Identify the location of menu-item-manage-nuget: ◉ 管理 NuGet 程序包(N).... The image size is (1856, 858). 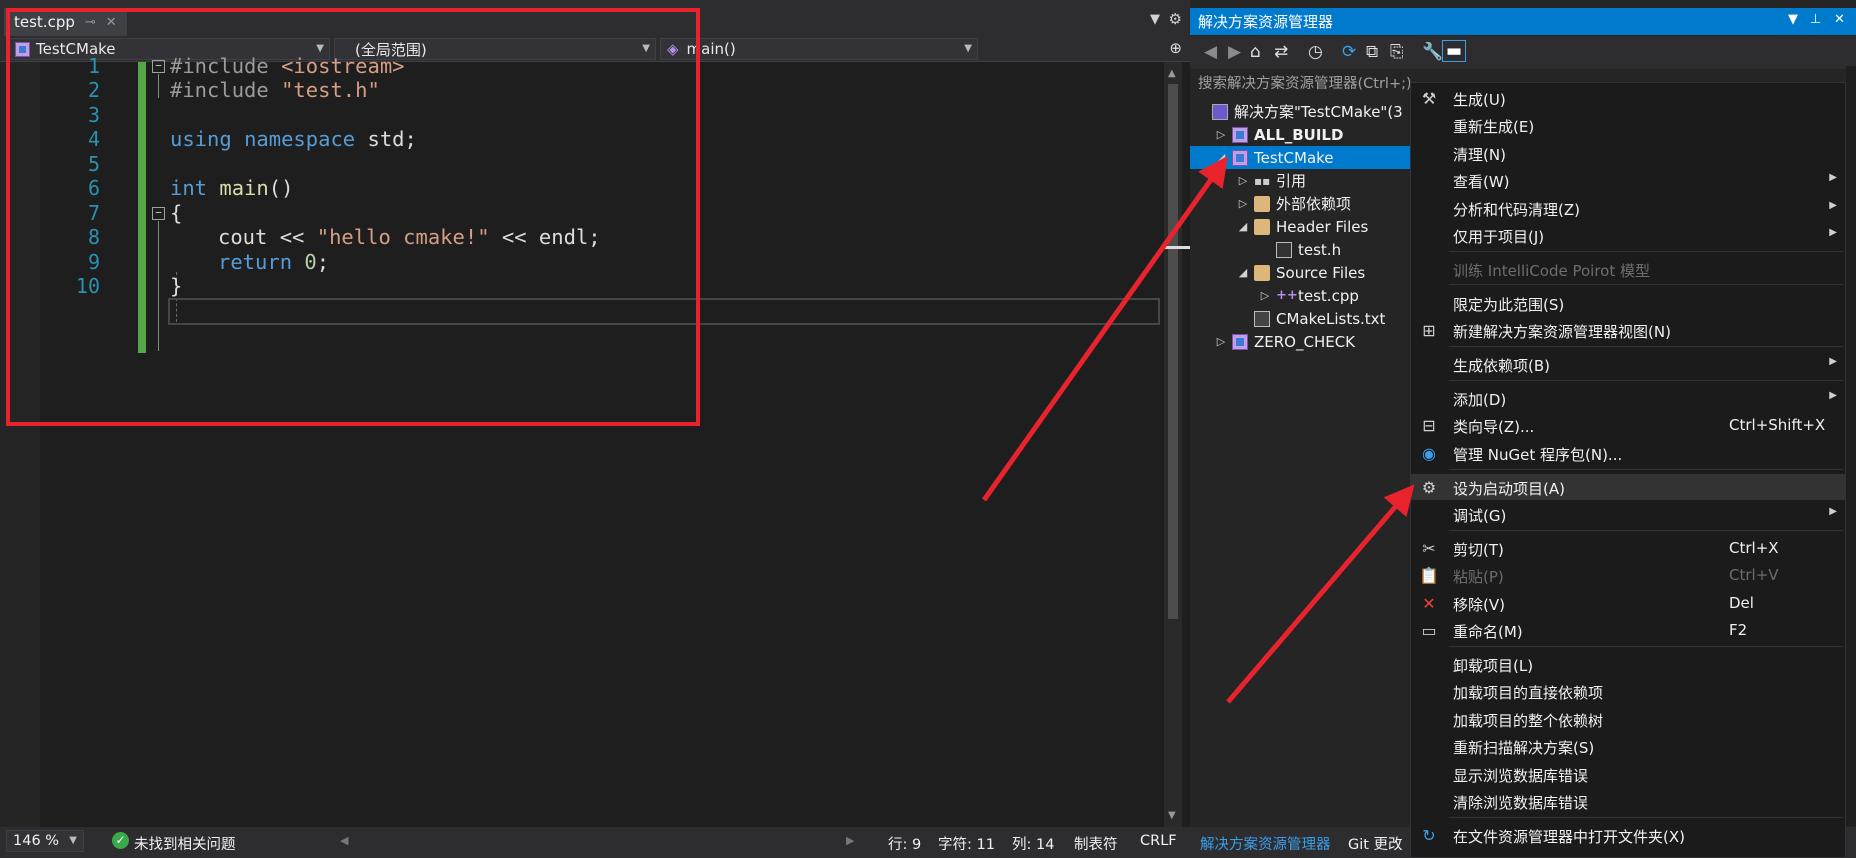
(1628, 453).